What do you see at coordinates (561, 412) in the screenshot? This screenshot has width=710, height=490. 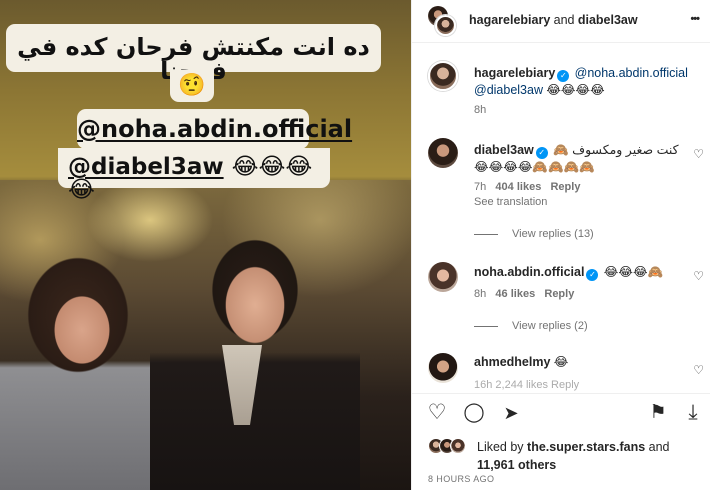 I see `action-bar: ♡ ◯ ➤ ⚑ ⤓` at bounding box center [561, 412].